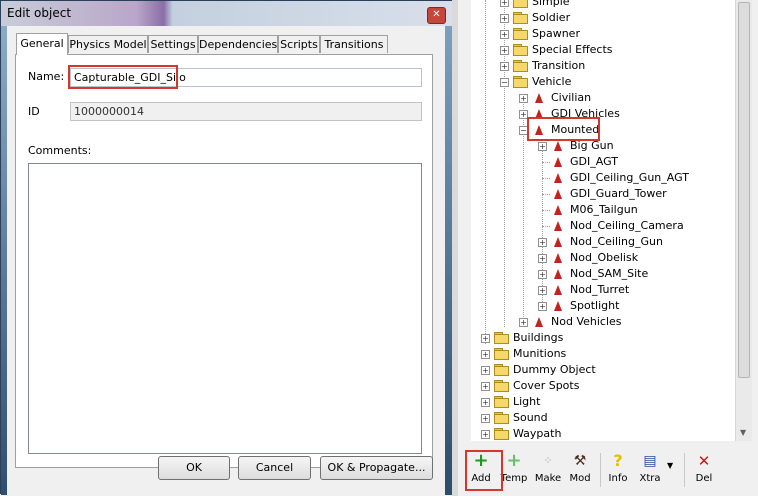  Describe the element at coordinates (603, 242) in the screenshot. I see `tree-node: + Nod_Ceiling_Gun` at that location.